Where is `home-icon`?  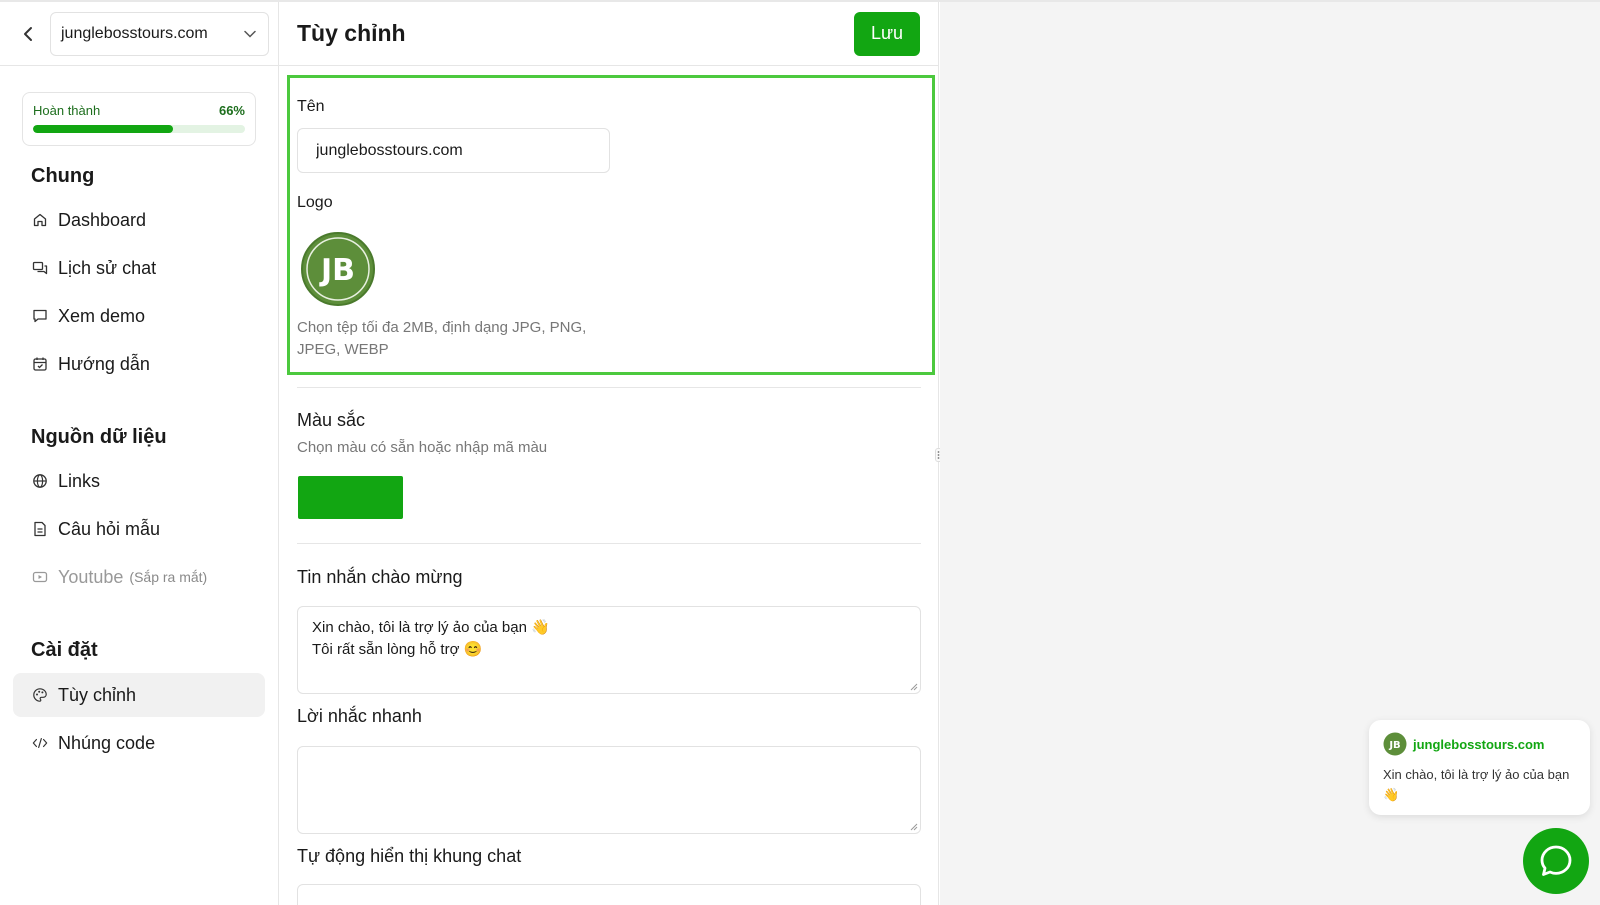
home-icon is located at coordinates (40, 220).